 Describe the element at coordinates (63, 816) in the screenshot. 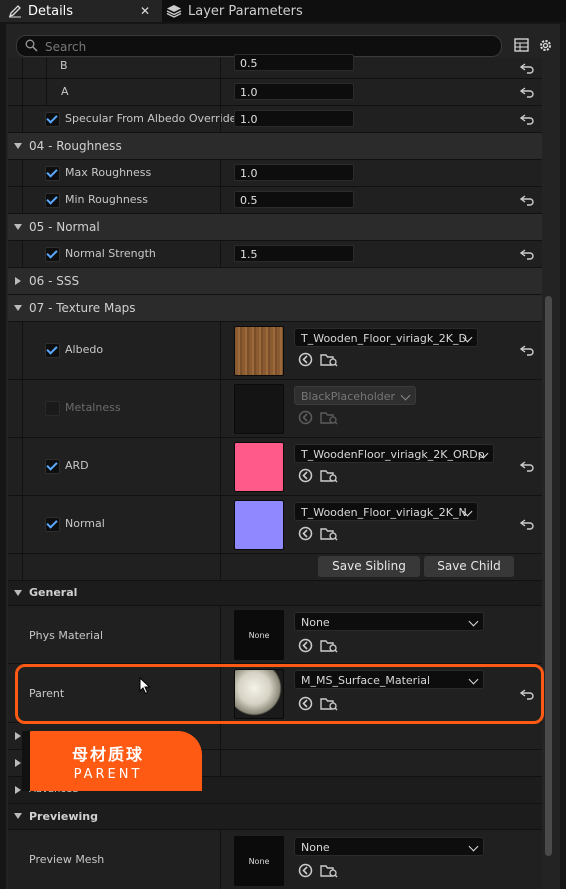

I see `category-title: Previewing` at that location.